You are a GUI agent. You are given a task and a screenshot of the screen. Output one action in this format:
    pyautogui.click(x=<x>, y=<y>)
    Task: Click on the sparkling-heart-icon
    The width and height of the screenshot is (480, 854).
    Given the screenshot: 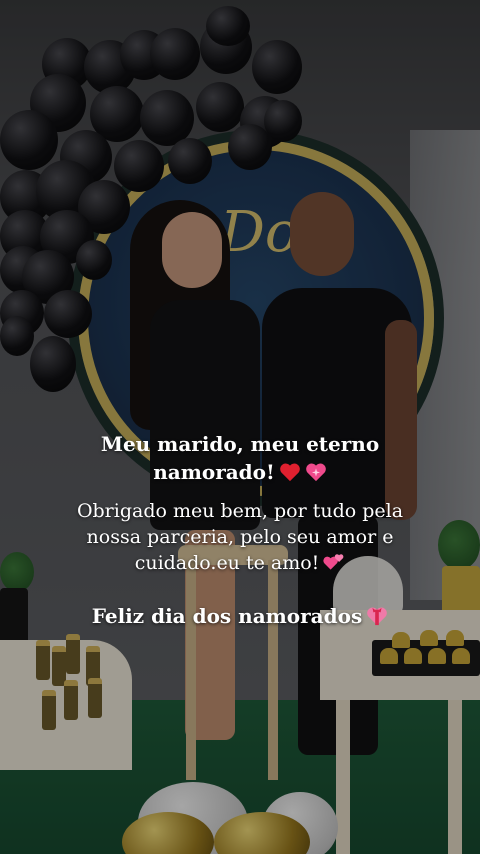 What is the action you would take?
    pyautogui.click(x=315, y=472)
    